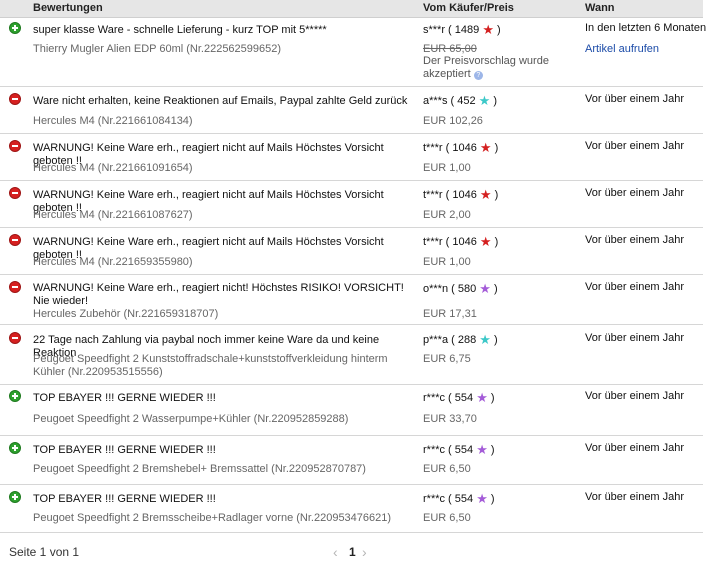 This screenshot has width=724, height=566. Describe the element at coordinates (113, 215) in the screenshot. I see `item-title: Hercules M4 (Nr.221661087627)` at that location.